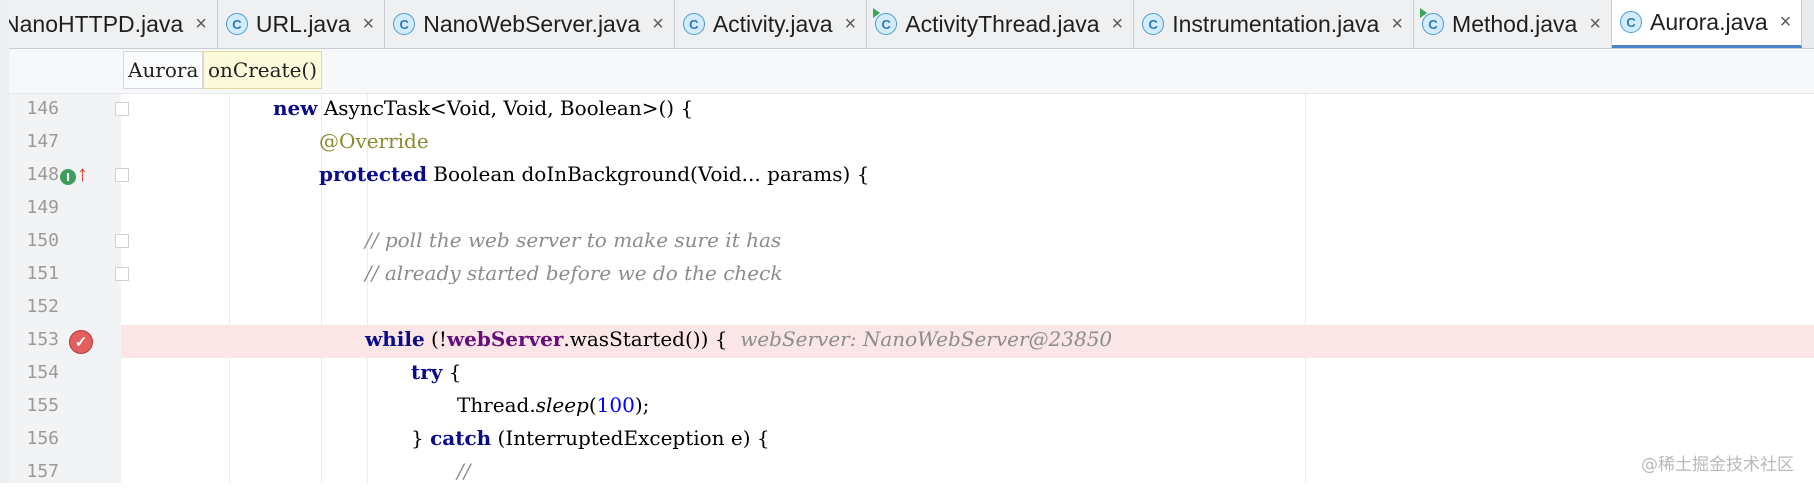 The image size is (1814, 490). What do you see at coordinates (68, 177) in the screenshot?
I see `implements-icon: I` at bounding box center [68, 177].